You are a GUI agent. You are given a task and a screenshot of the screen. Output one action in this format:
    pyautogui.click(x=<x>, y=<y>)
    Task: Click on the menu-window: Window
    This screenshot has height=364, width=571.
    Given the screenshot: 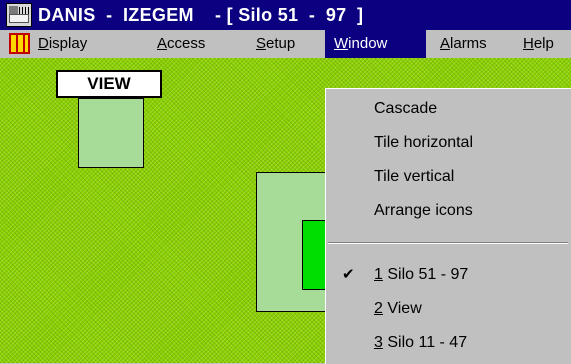 What is the action you would take?
    pyautogui.click(x=375, y=44)
    